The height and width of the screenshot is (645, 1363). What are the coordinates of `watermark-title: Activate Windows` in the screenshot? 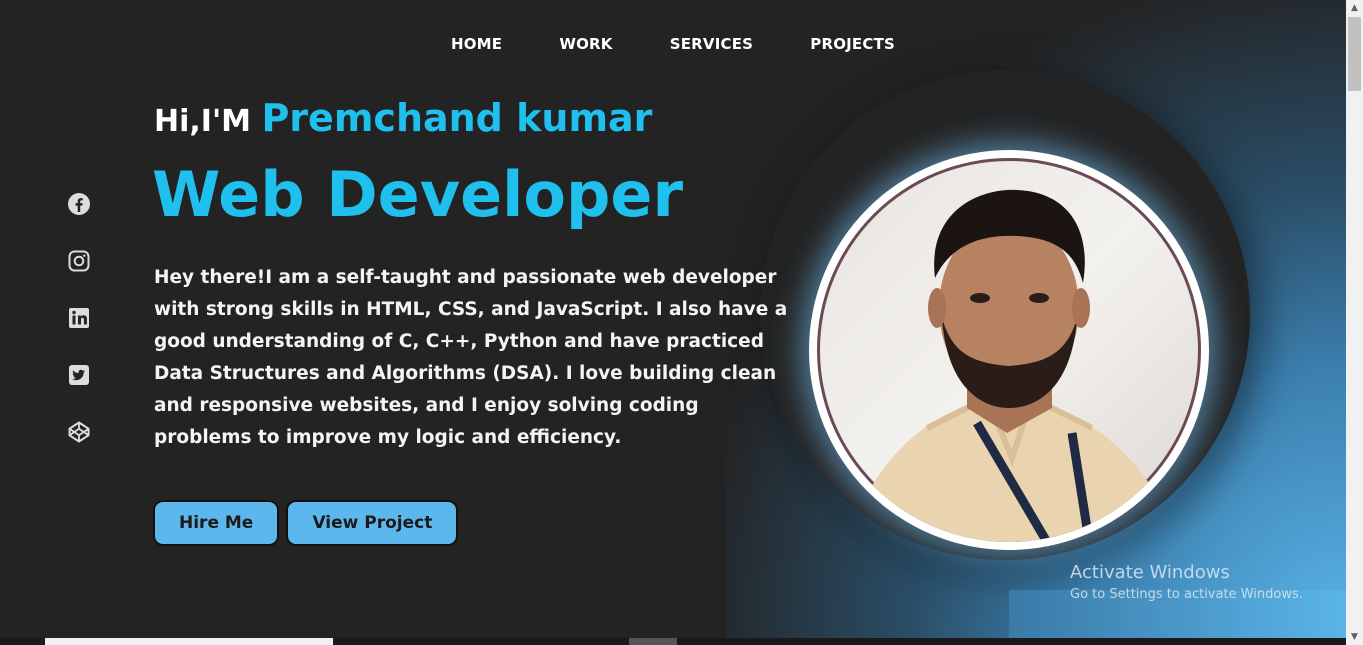 It's located at (1150, 572).